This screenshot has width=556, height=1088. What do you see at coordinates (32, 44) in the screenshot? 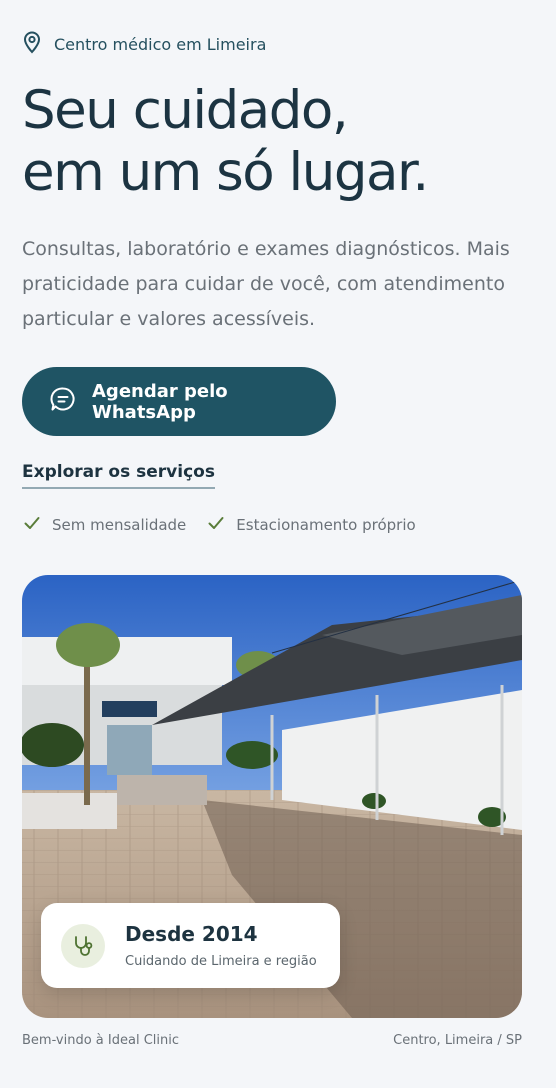
I see `map-pin-icon` at bounding box center [32, 44].